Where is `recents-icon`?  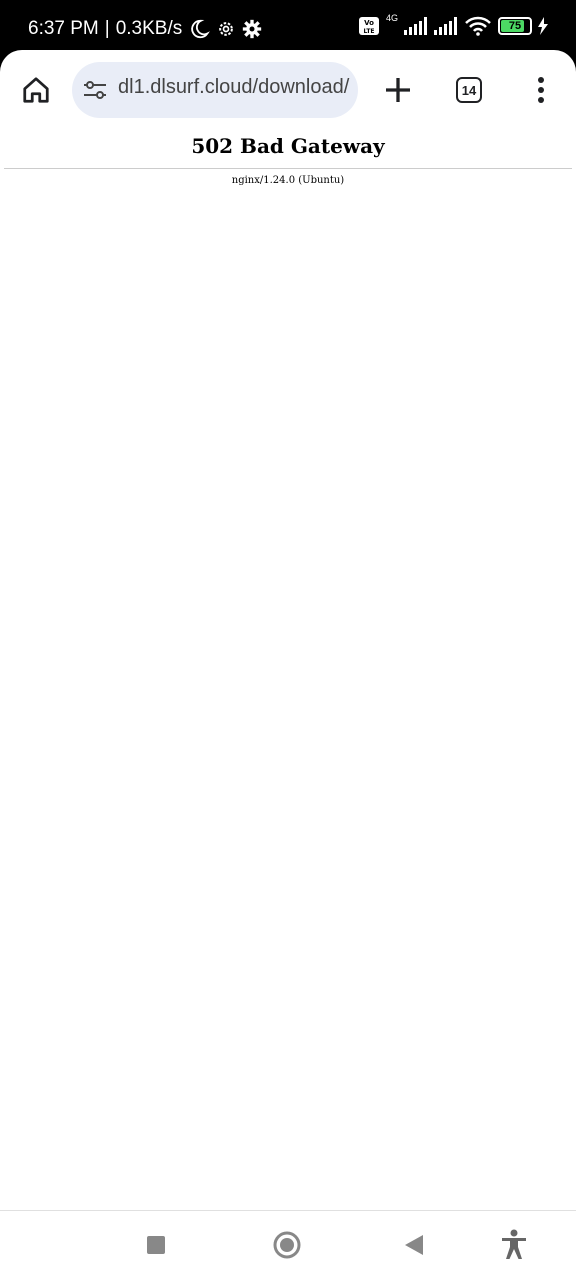
recents-icon is located at coordinates (156, 1245).